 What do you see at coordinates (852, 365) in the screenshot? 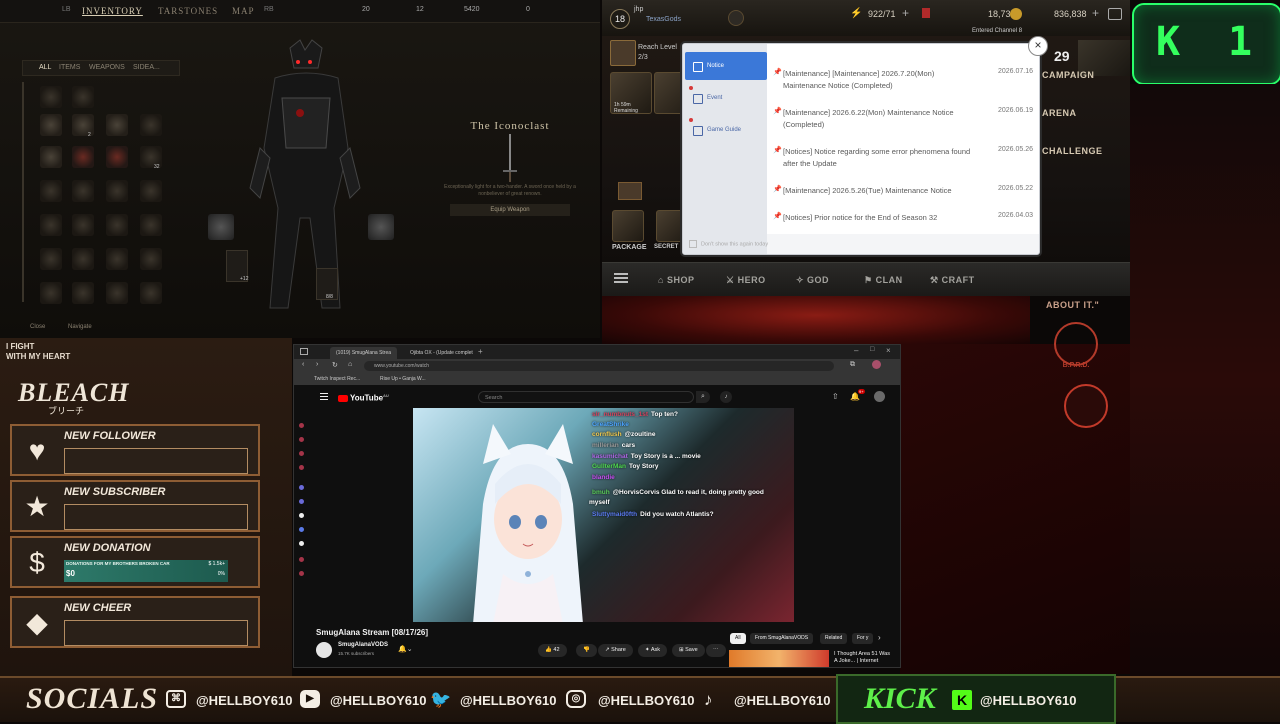
I see `extensions-icon: ⧉` at bounding box center [852, 365].